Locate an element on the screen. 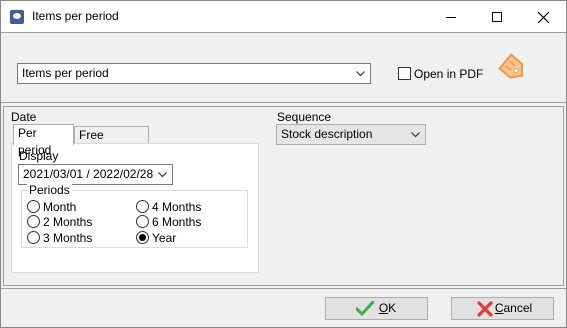  maximize-icon is located at coordinates (497, 17).